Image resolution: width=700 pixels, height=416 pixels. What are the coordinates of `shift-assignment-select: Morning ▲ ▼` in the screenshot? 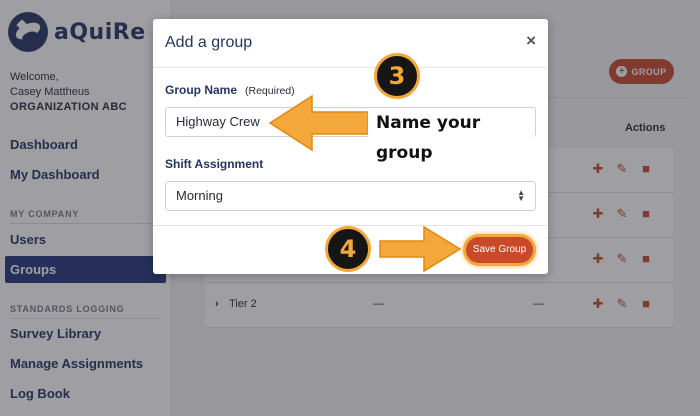 It's located at (350, 196).